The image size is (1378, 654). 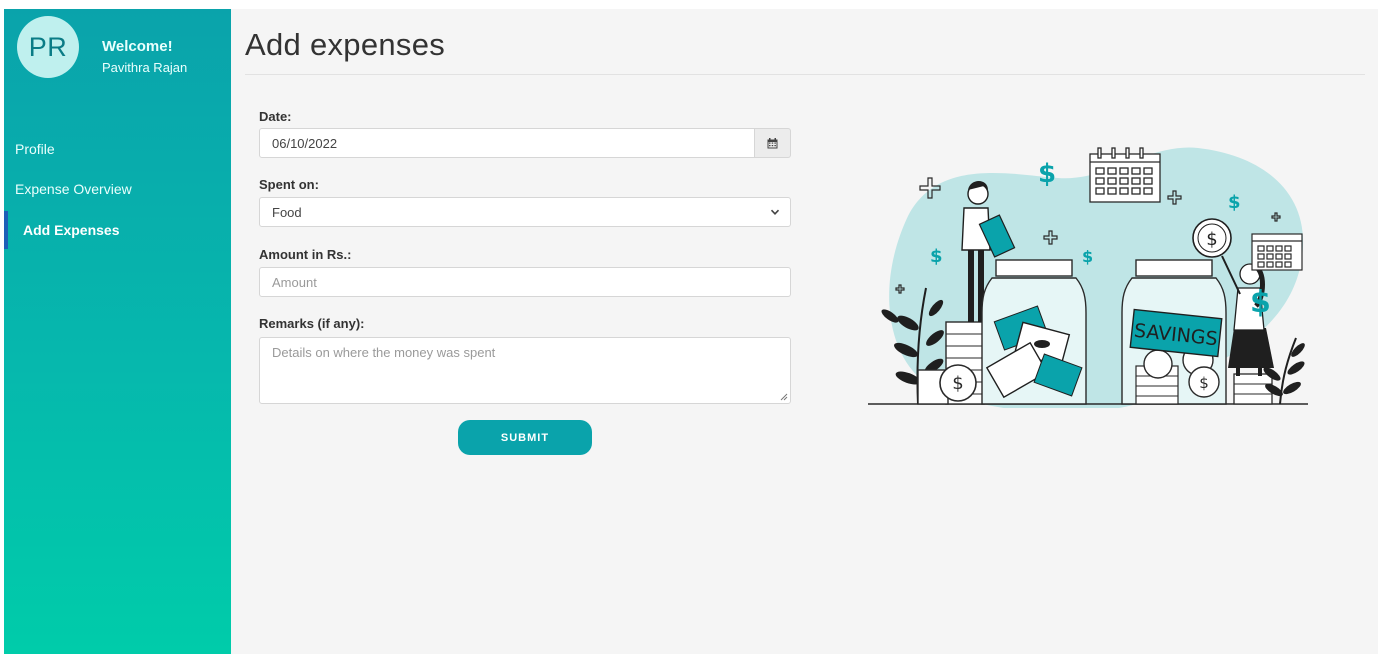 What do you see at coordinates (48, 47) in the screenshot?
I see `avatar: PR` at bounding box center [48, 47].